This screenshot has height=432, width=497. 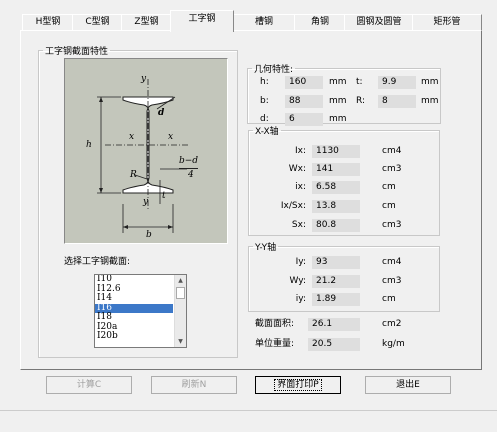 What do you see at coordinates (180, 311) in the screenshot?
I see `list-scrollbar: ▲ ▼` at bounding box center [180, 311].